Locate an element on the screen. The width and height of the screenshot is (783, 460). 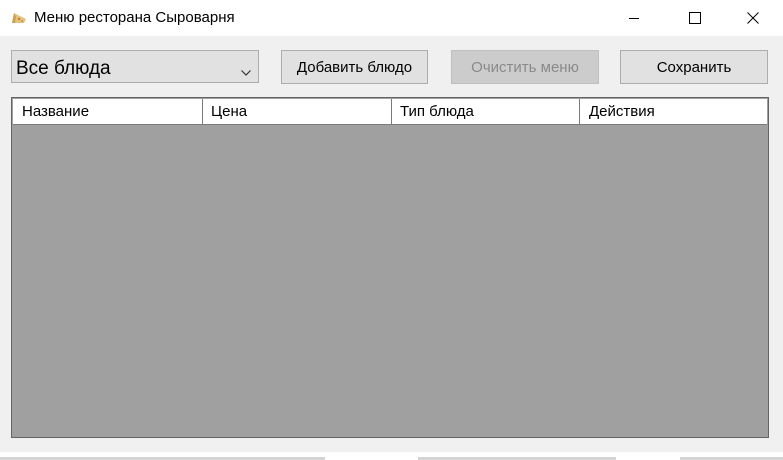
minimize-button is located at coordinates (634, 18).